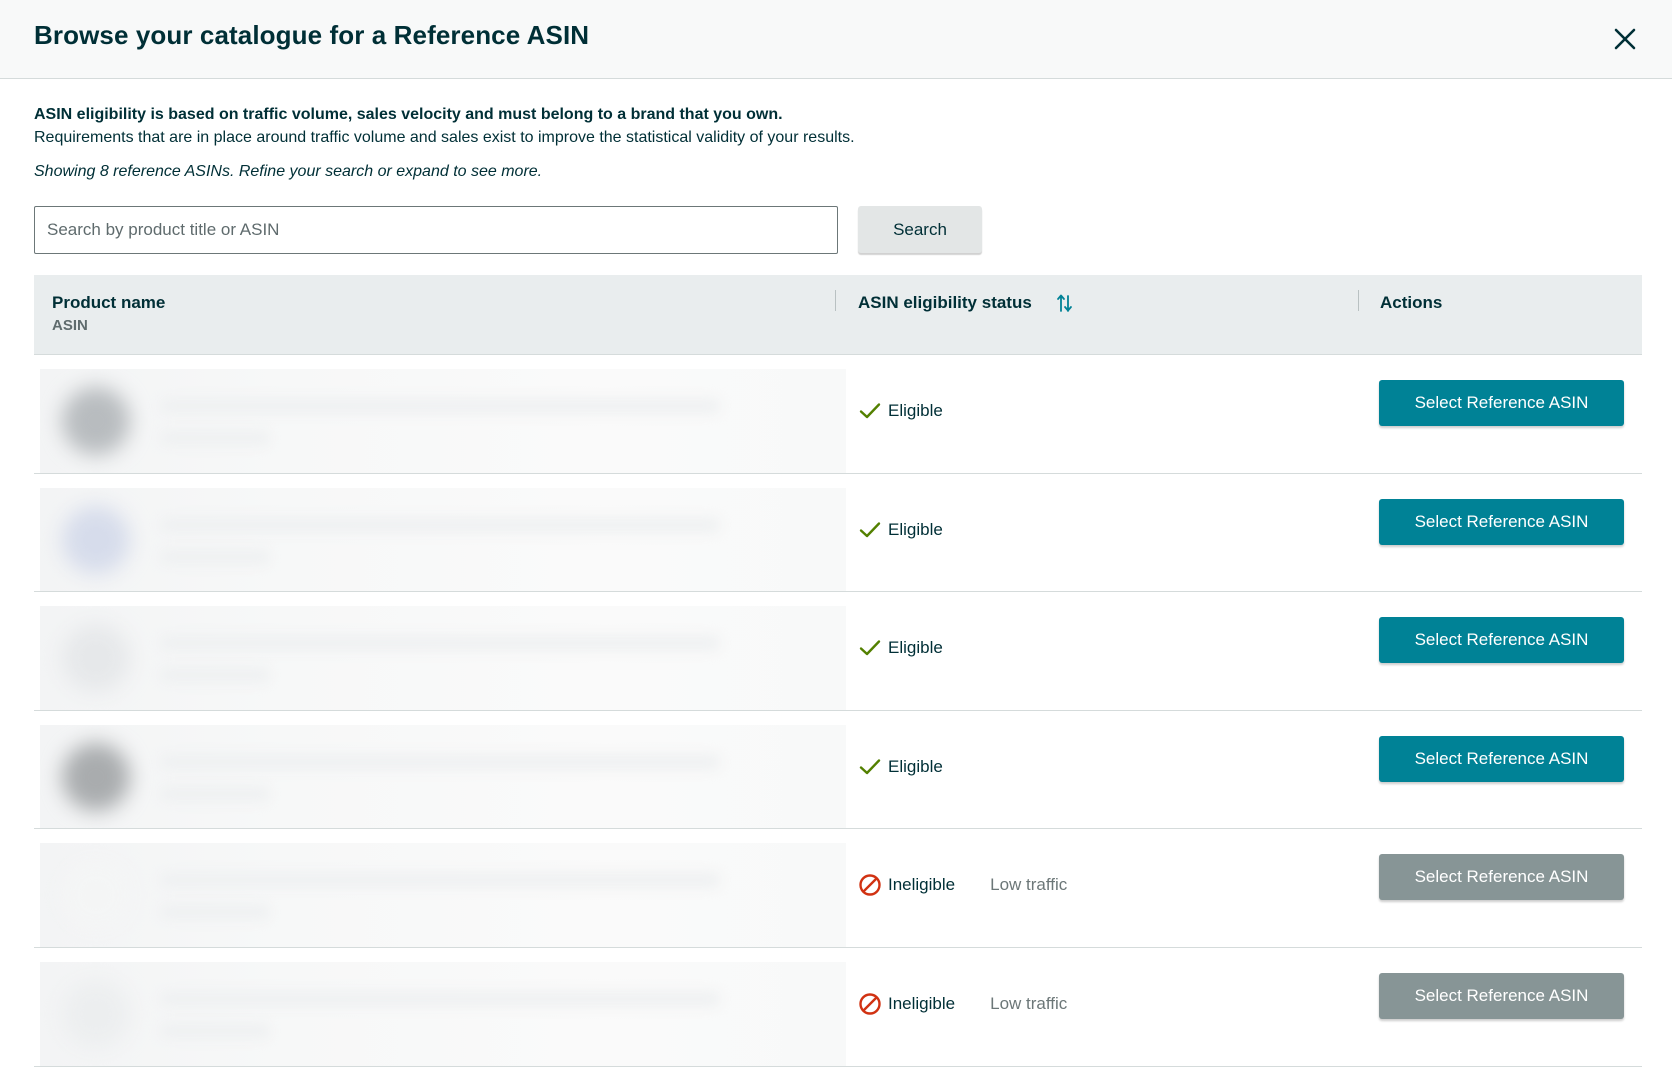 This screenshot has width=1672, height=1074. Describe the element at coordinates (1065, 303) in the screenshot. I see `sort-icon` at that location.